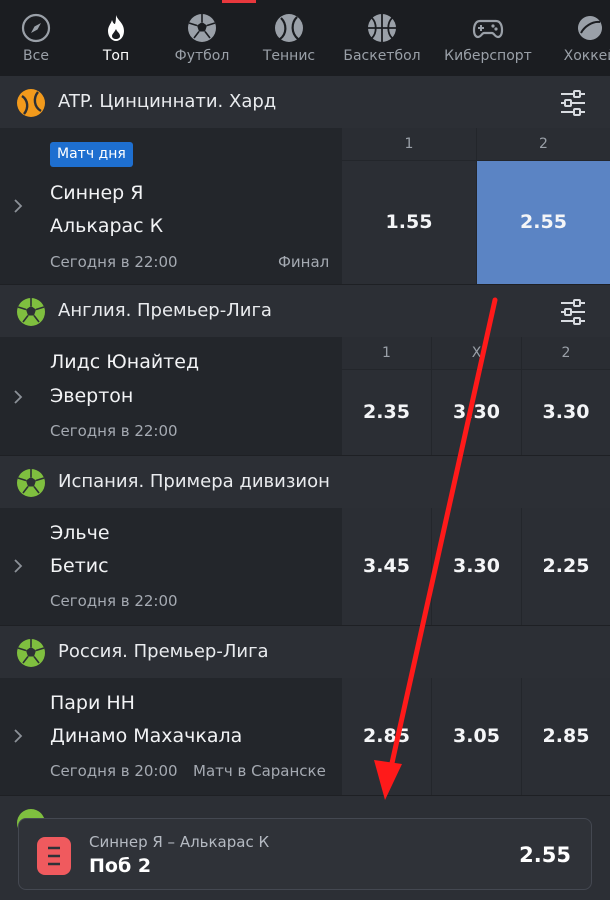  Describe the element at coordinates (476, 353) in the screenshot. I see `odds-header-x: X` at that location.